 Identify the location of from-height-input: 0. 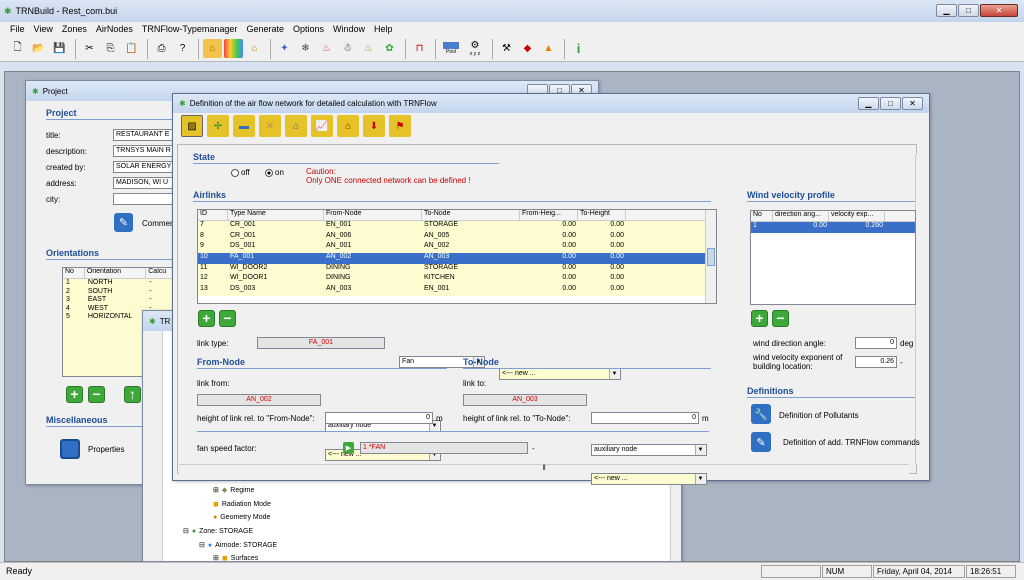
(379, 418).